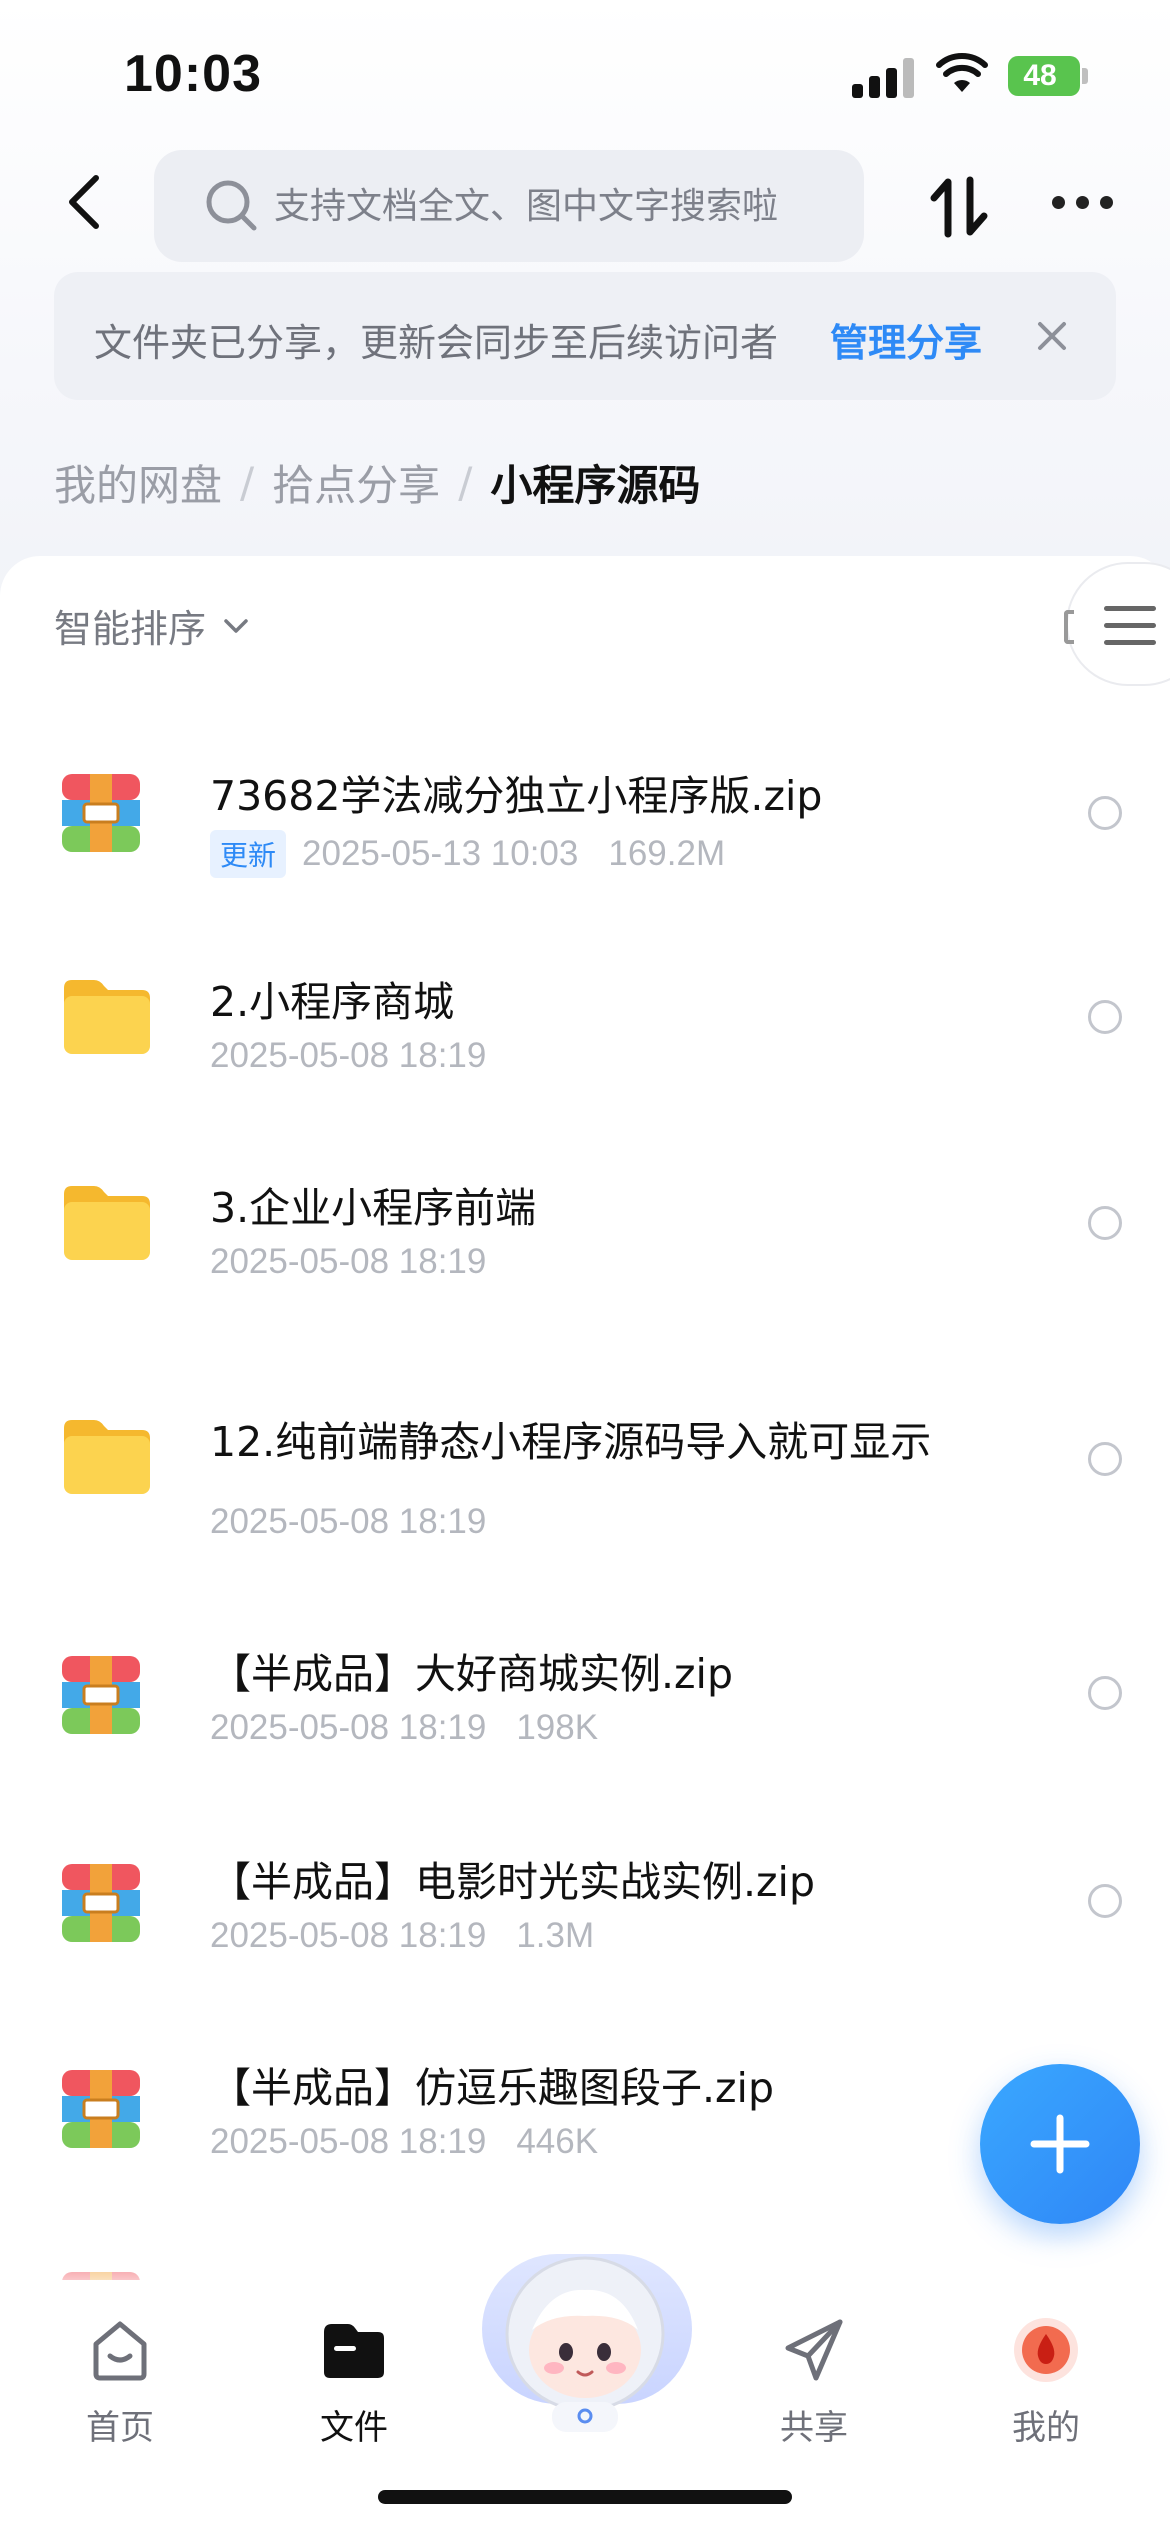  What do you see at coordinates (436, 343) in the screenshot?
I see `share-banner-text: 文件夹已分享，更新会同步至后续访问者` at bounding box center [436, 343].